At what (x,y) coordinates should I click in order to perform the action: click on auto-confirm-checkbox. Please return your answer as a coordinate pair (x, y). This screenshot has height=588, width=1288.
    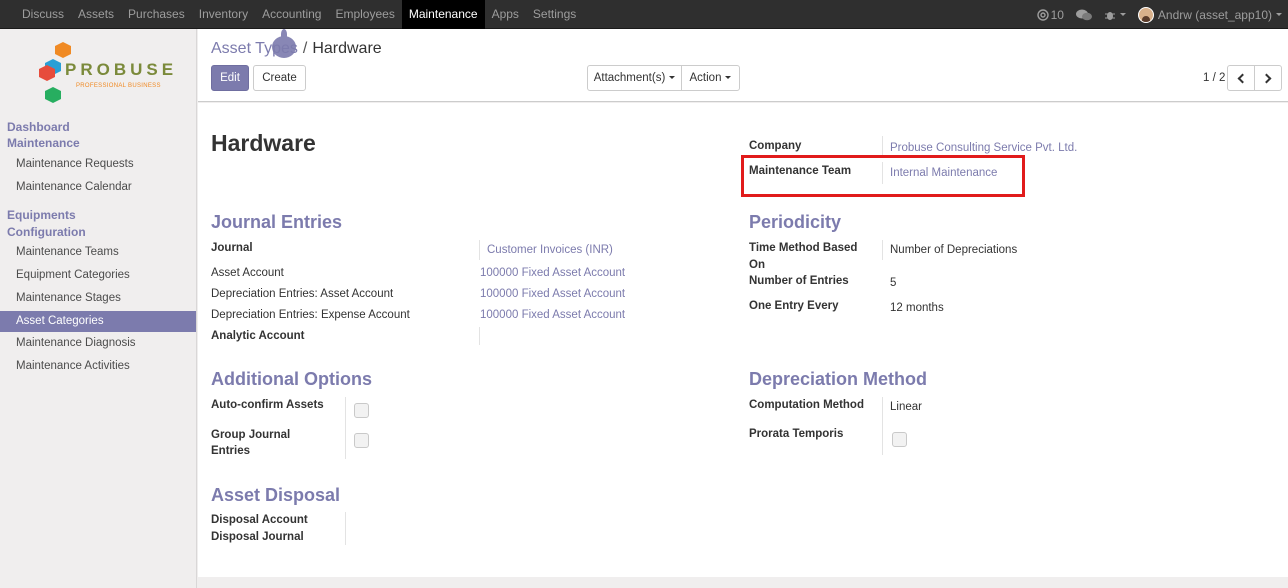
    Looking at the image, I should click on (361, 410).